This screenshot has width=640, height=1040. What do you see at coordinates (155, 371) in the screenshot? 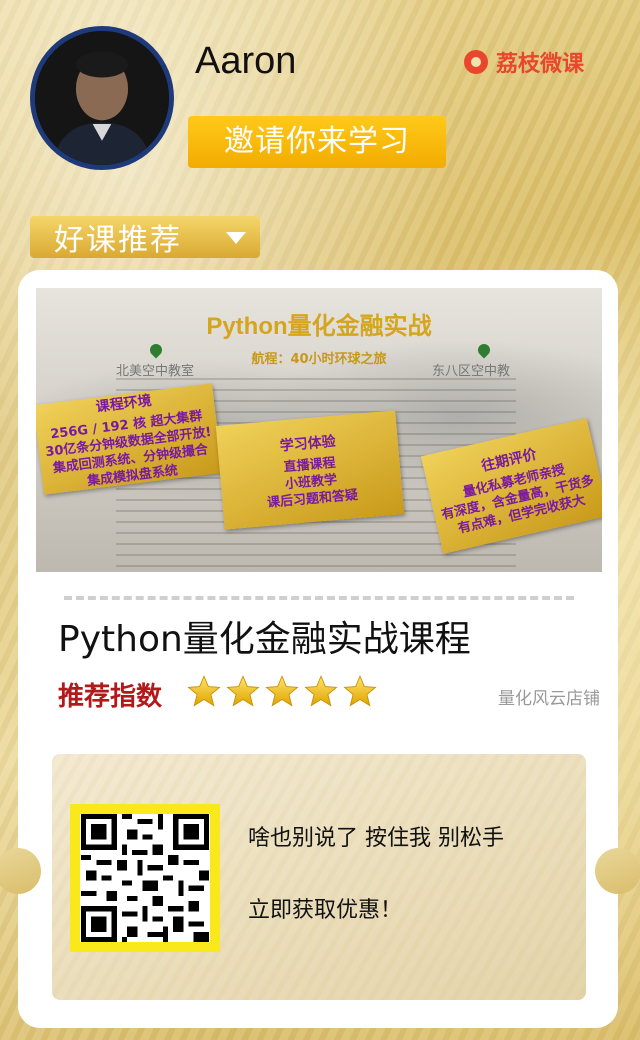
I see `banner-location-left: 北美空中教室` at bounding box center [155, 371].